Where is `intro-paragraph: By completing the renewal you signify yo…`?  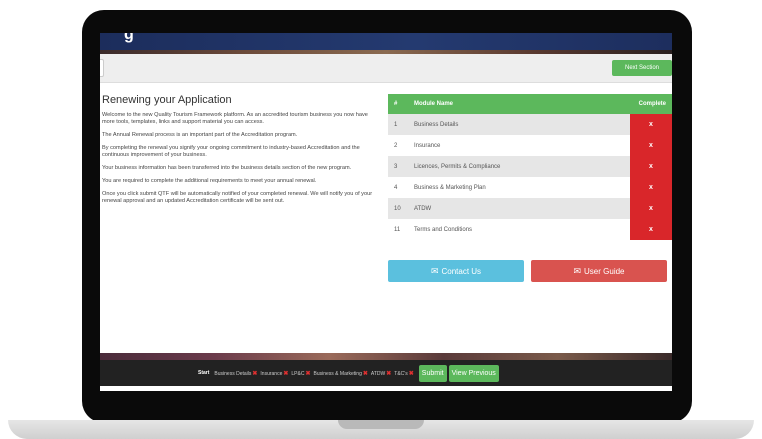 intro-paragraph: By completing the renewal you signify yo… is located at coordinates (231, 151).